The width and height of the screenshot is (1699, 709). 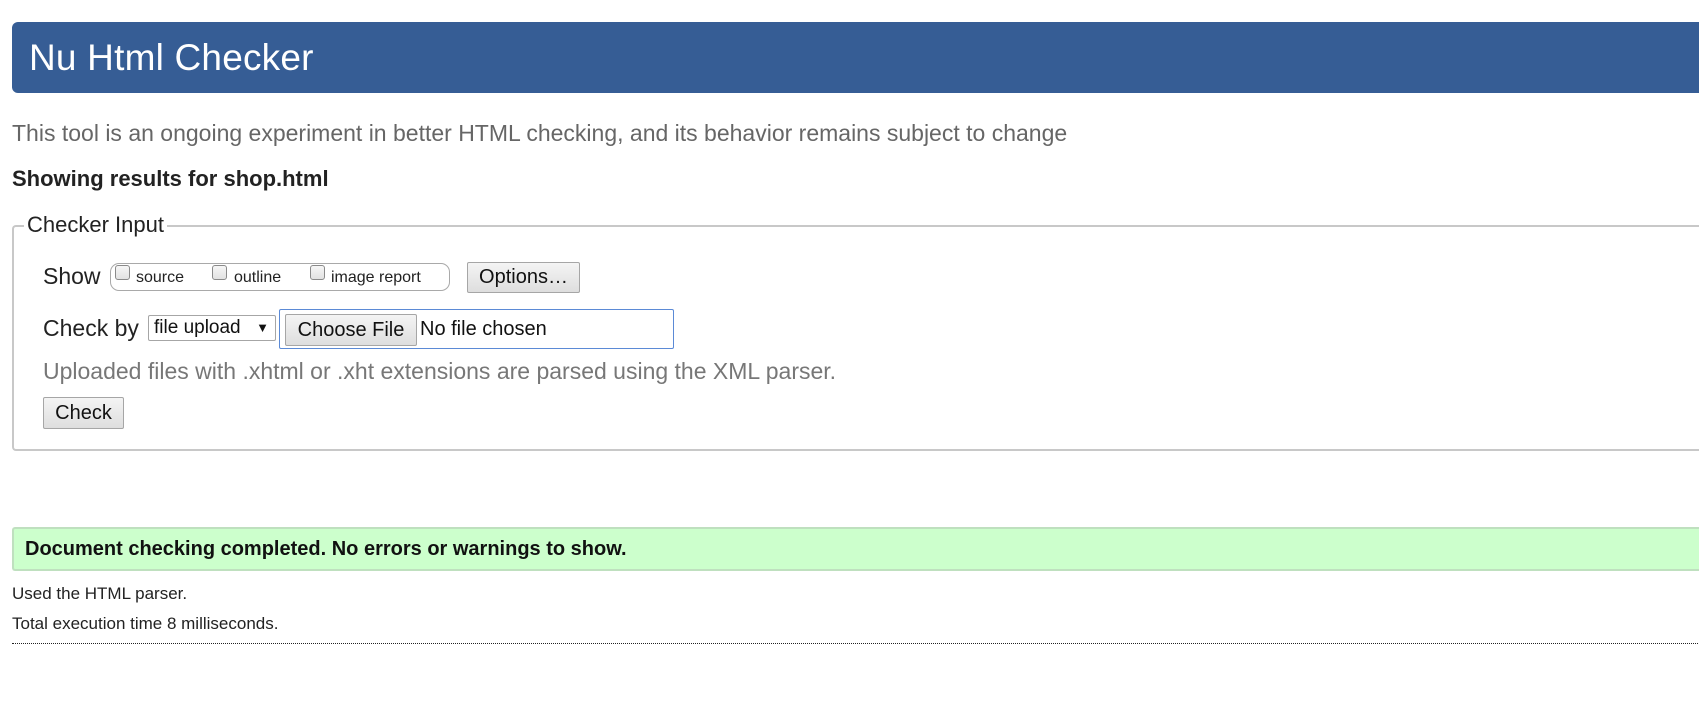 I want to click on check-by-select: file upload ▼, so click(x=212, y=328).